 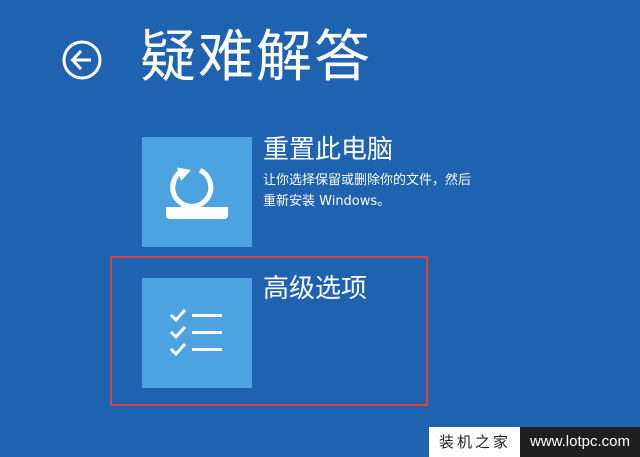 I want to click on reset-pc-option: 重置此电脑 让你选择保留或删除你的文件，然后 重新安装 Windows。, so click(x=332, y=191).